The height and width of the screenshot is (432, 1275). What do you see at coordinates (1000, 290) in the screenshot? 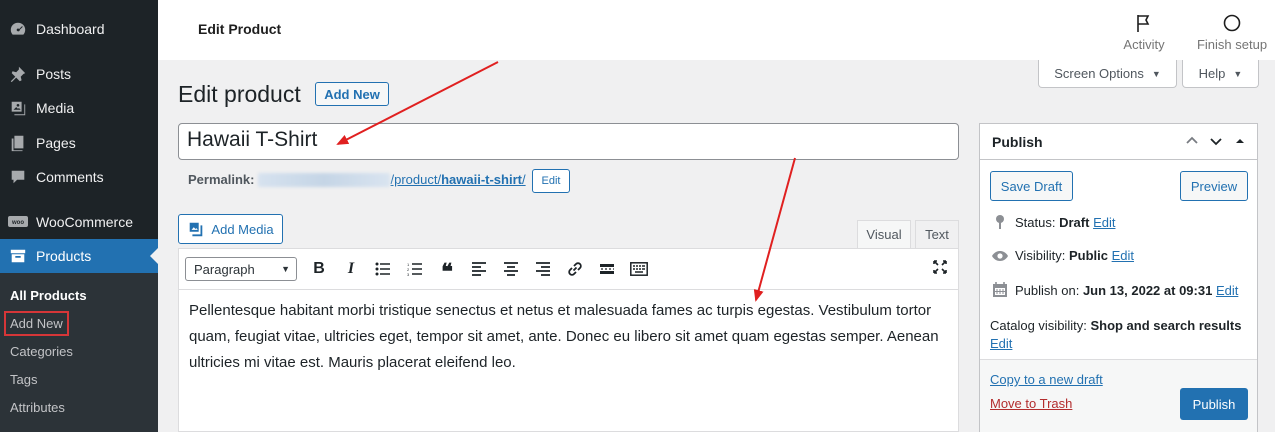
I see `calendar-icon` at bounding box center [1000, 290].